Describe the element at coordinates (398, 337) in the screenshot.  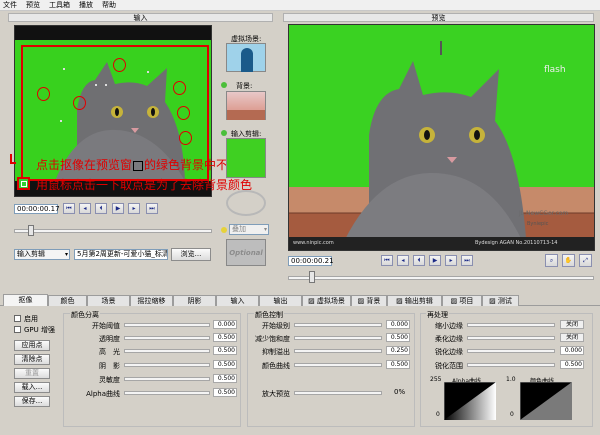
I see `desaturate-value: 0.500` at that location.